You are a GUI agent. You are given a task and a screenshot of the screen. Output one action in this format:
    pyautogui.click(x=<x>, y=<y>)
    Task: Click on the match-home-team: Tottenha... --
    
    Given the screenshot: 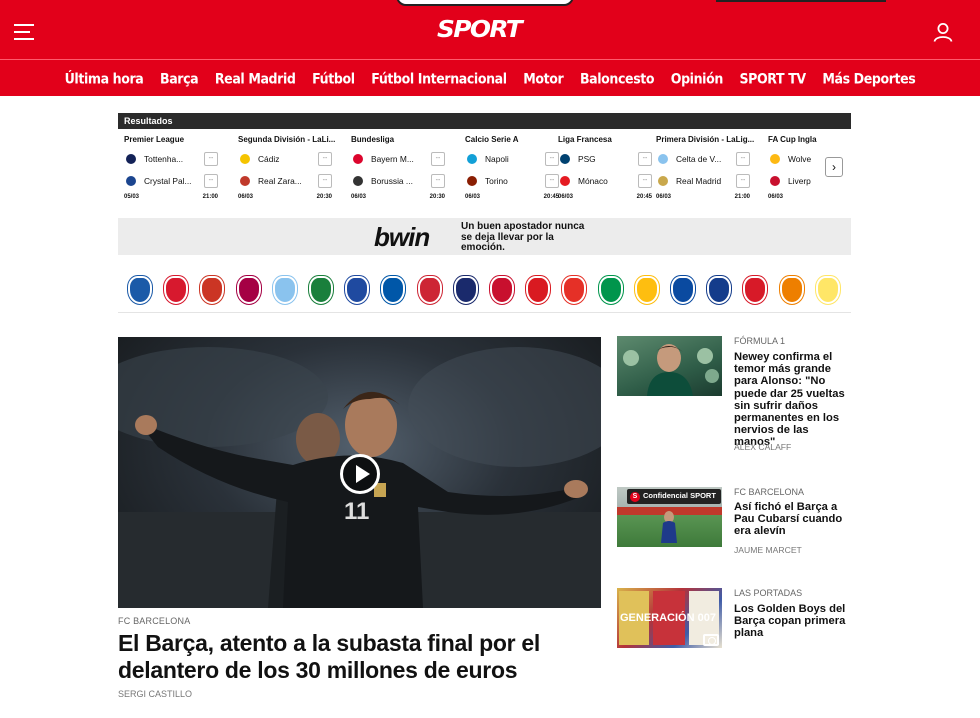 What is the action you would take?
    pyautogui.click(x=178, y=159)
    